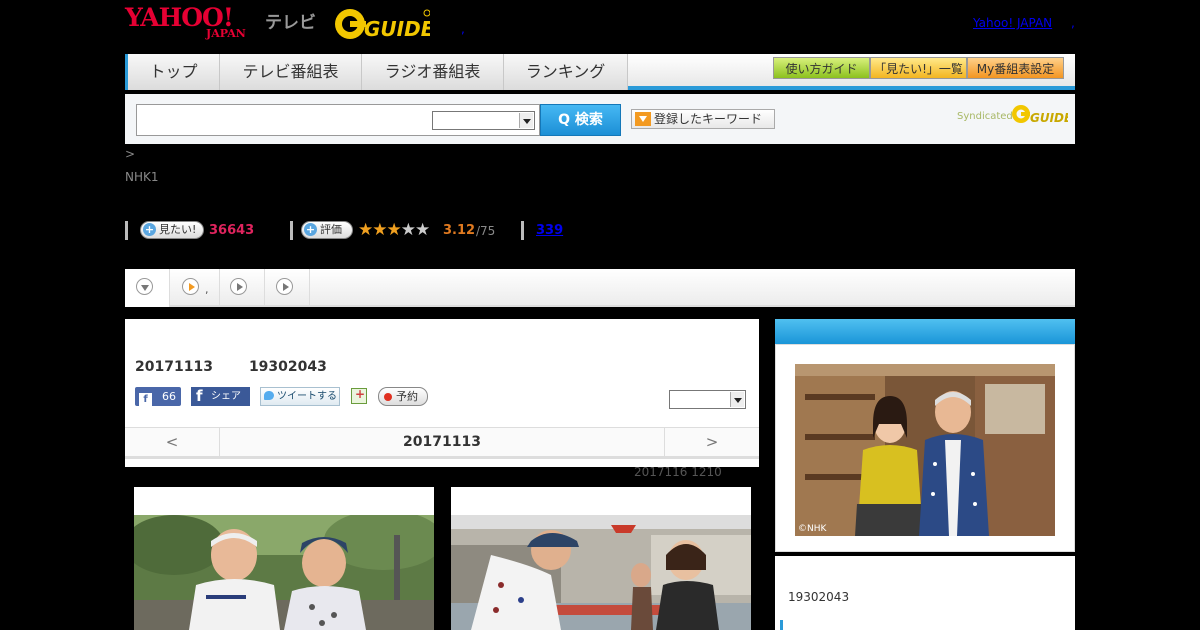 The width and height of the screenshot is (1200, 630). Describe the element at coordinates (819, 597) in the screenshot. I see `right-panel-program-code: 19302043` at that location.